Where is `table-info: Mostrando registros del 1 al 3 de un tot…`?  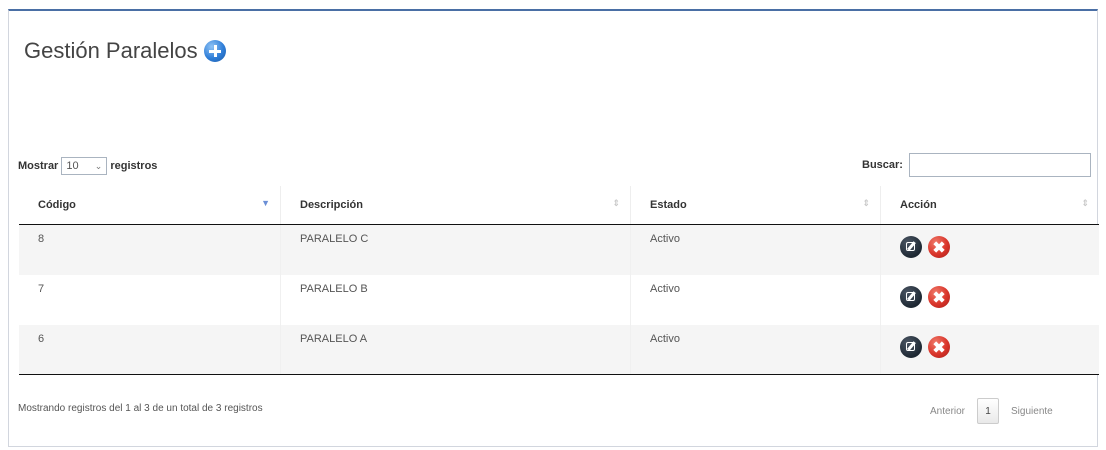 table-info: Mostrando registros del 1 al 3 de un tot… is located at coordinates (140, 408).